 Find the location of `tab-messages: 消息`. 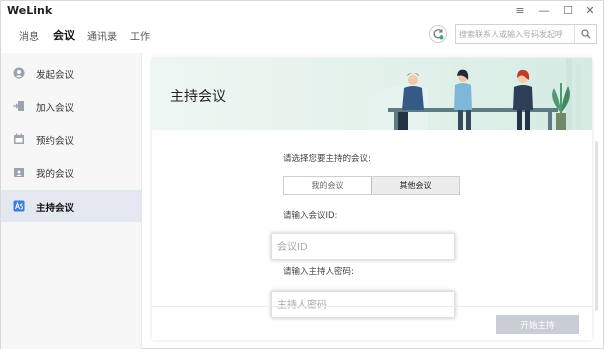

tab-messages: 消息 is located at coordinates (29, 35).